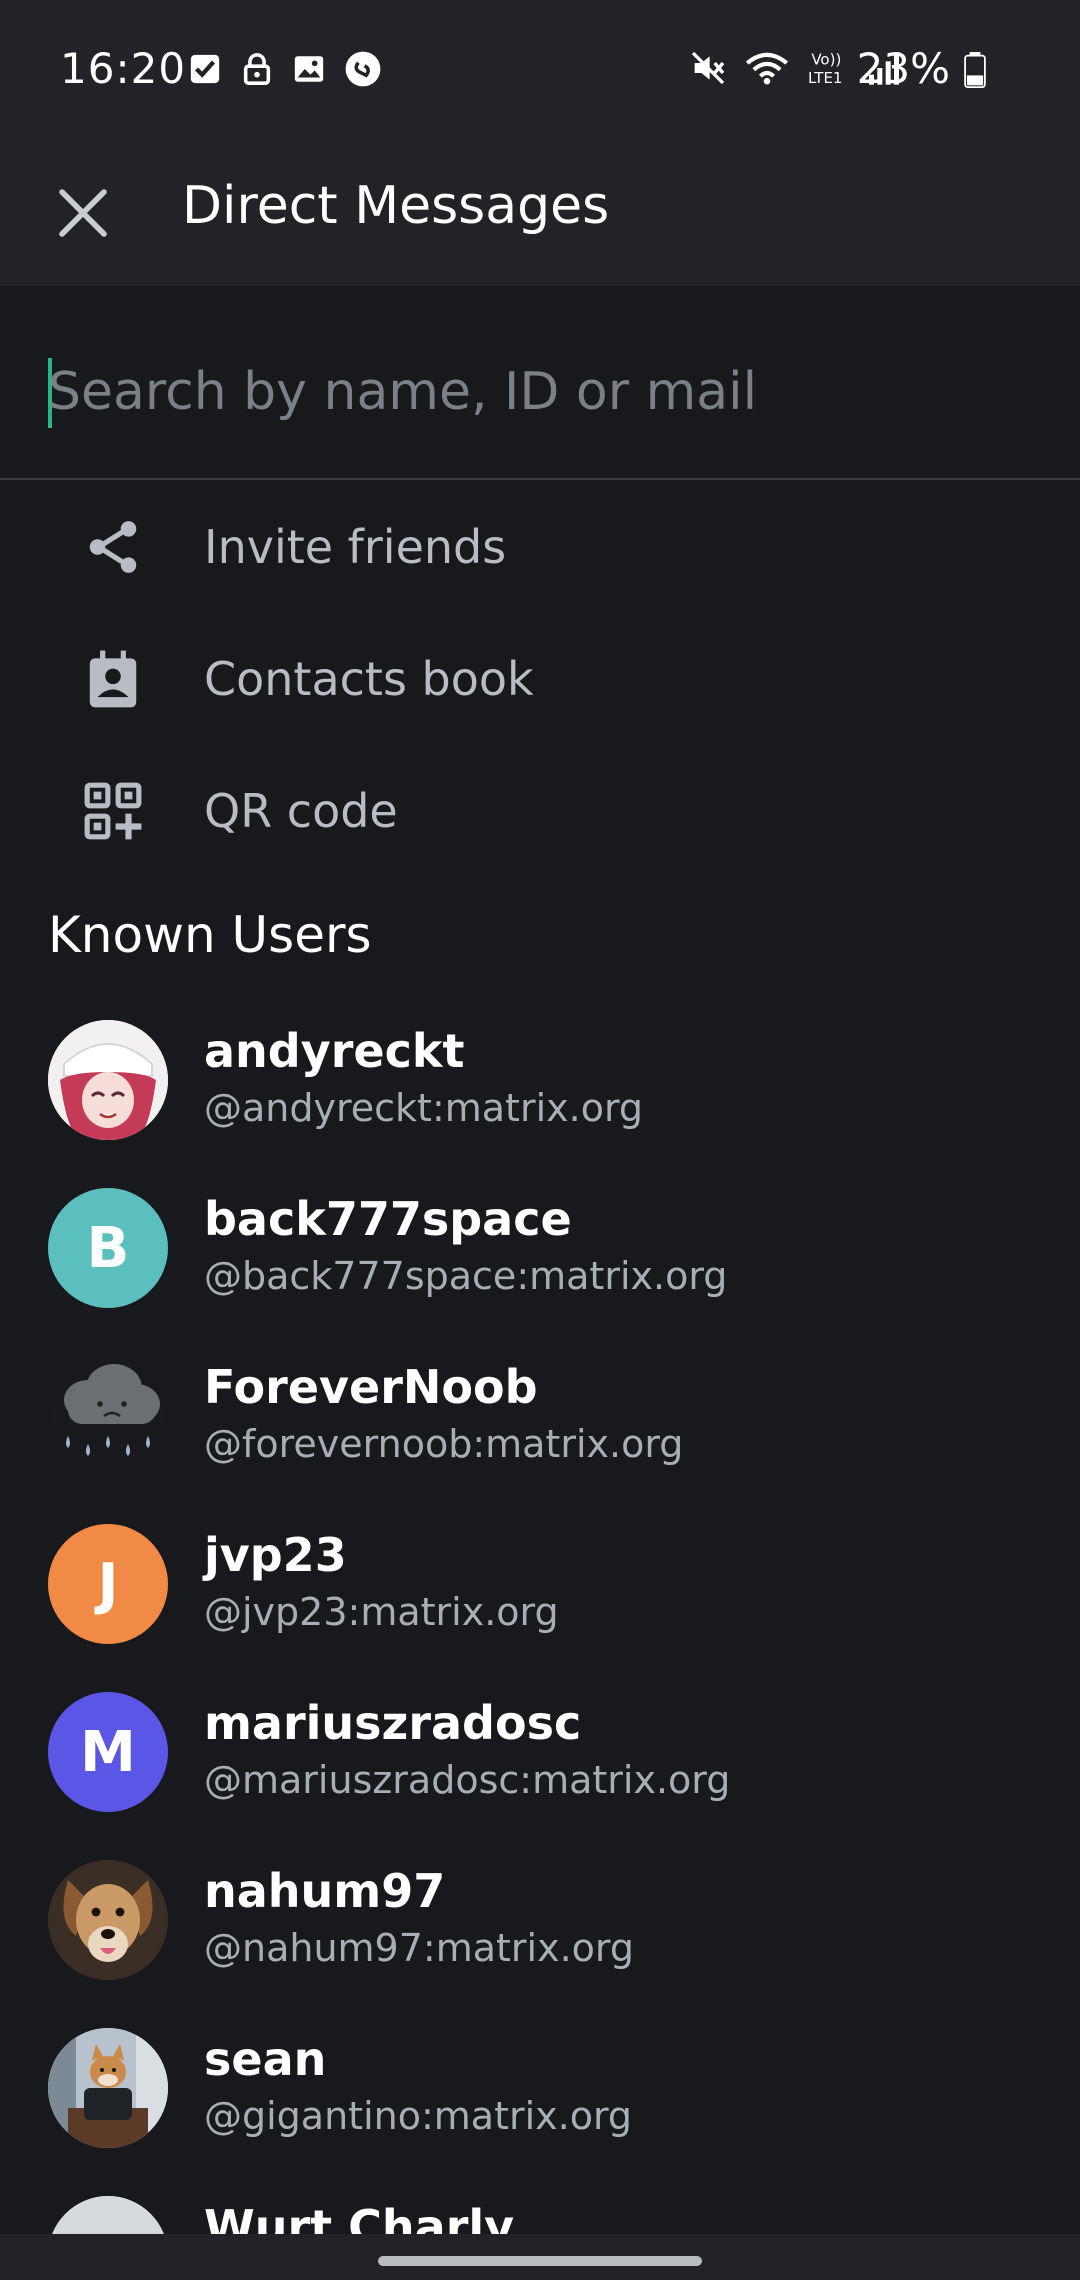 The image size is (1080, 2280). I want to click on known-users-title: Known Users, so click(210, 935).